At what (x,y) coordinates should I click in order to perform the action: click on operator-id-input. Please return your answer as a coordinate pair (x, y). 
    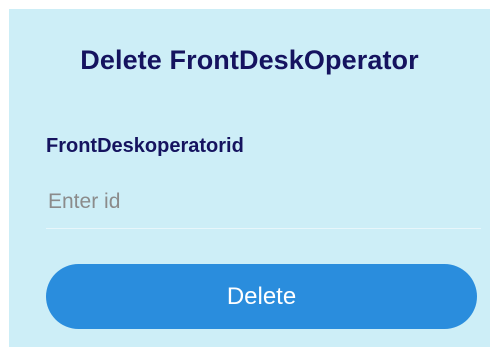
    Looking at the image, I should click on (263, 202).